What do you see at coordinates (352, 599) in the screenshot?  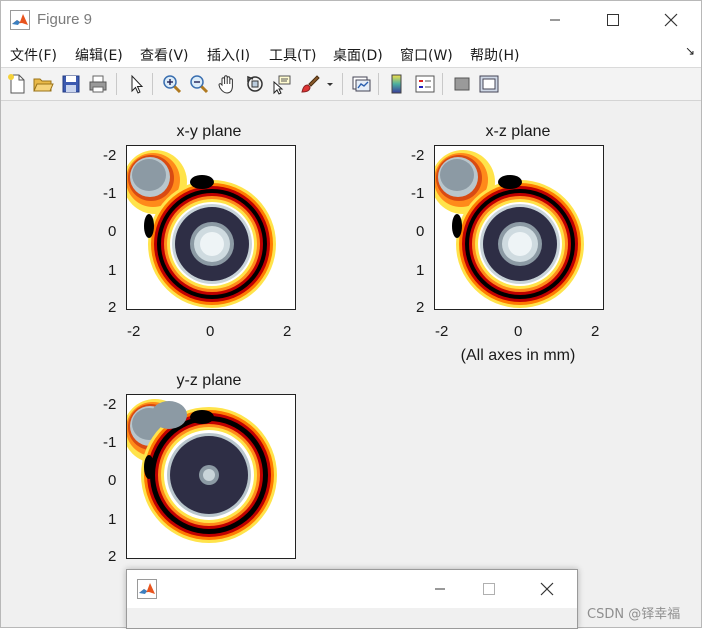 I see `secondary-window` at bounding box center [352, 599].